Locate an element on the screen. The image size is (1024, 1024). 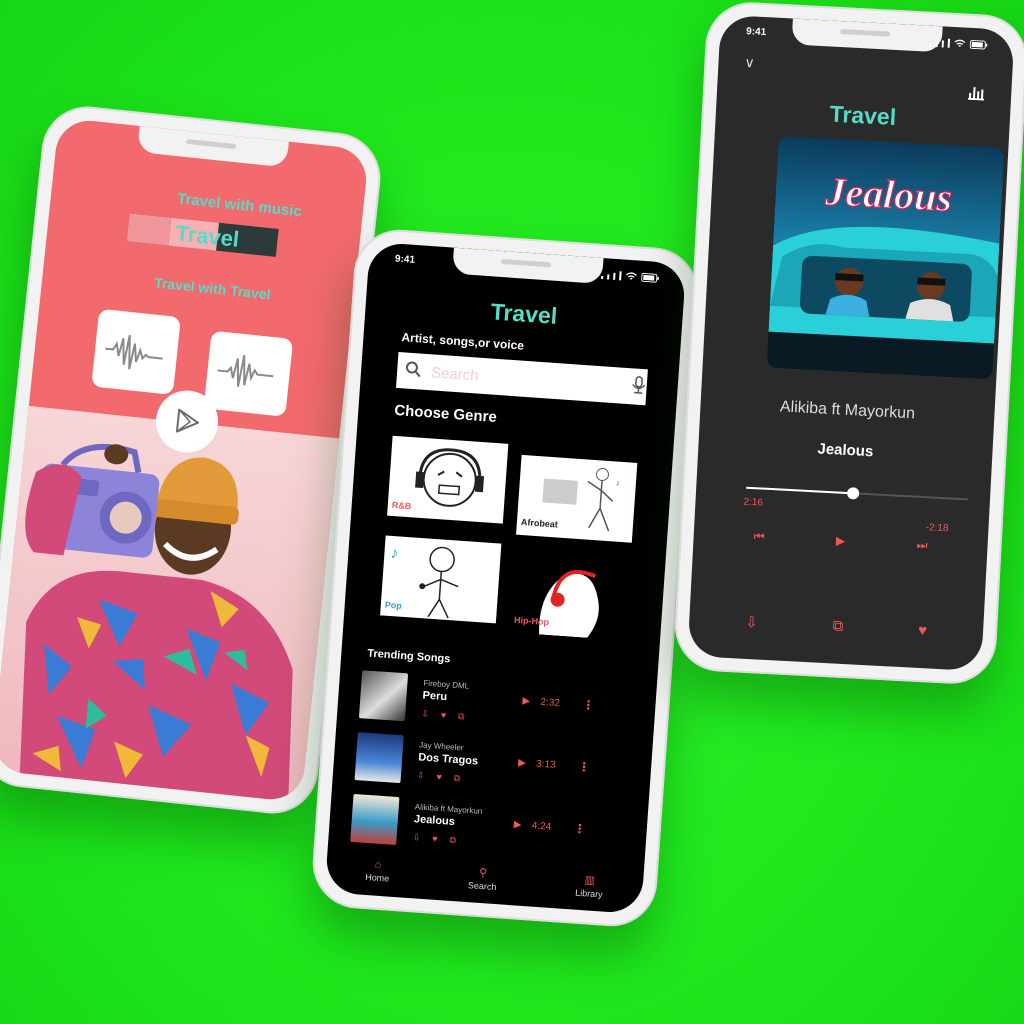
genre-tile-afrobeat: ♪ Afrobeat is located at coordinates (577, 498).